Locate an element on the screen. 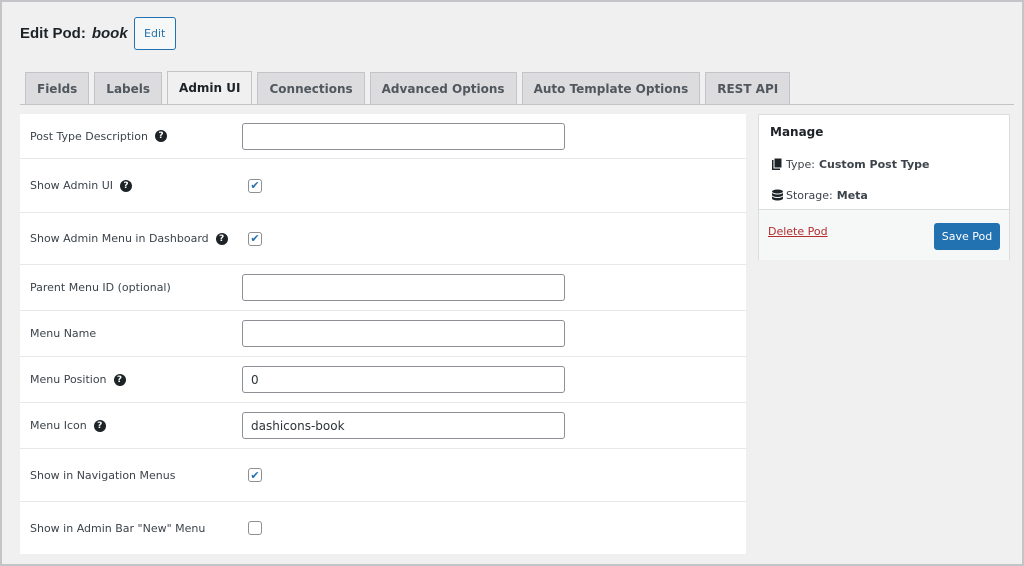 The width and height of the screenshot is (1024, 566). pod-type-value: Custom Post Type is located at coordinates (874, 164).